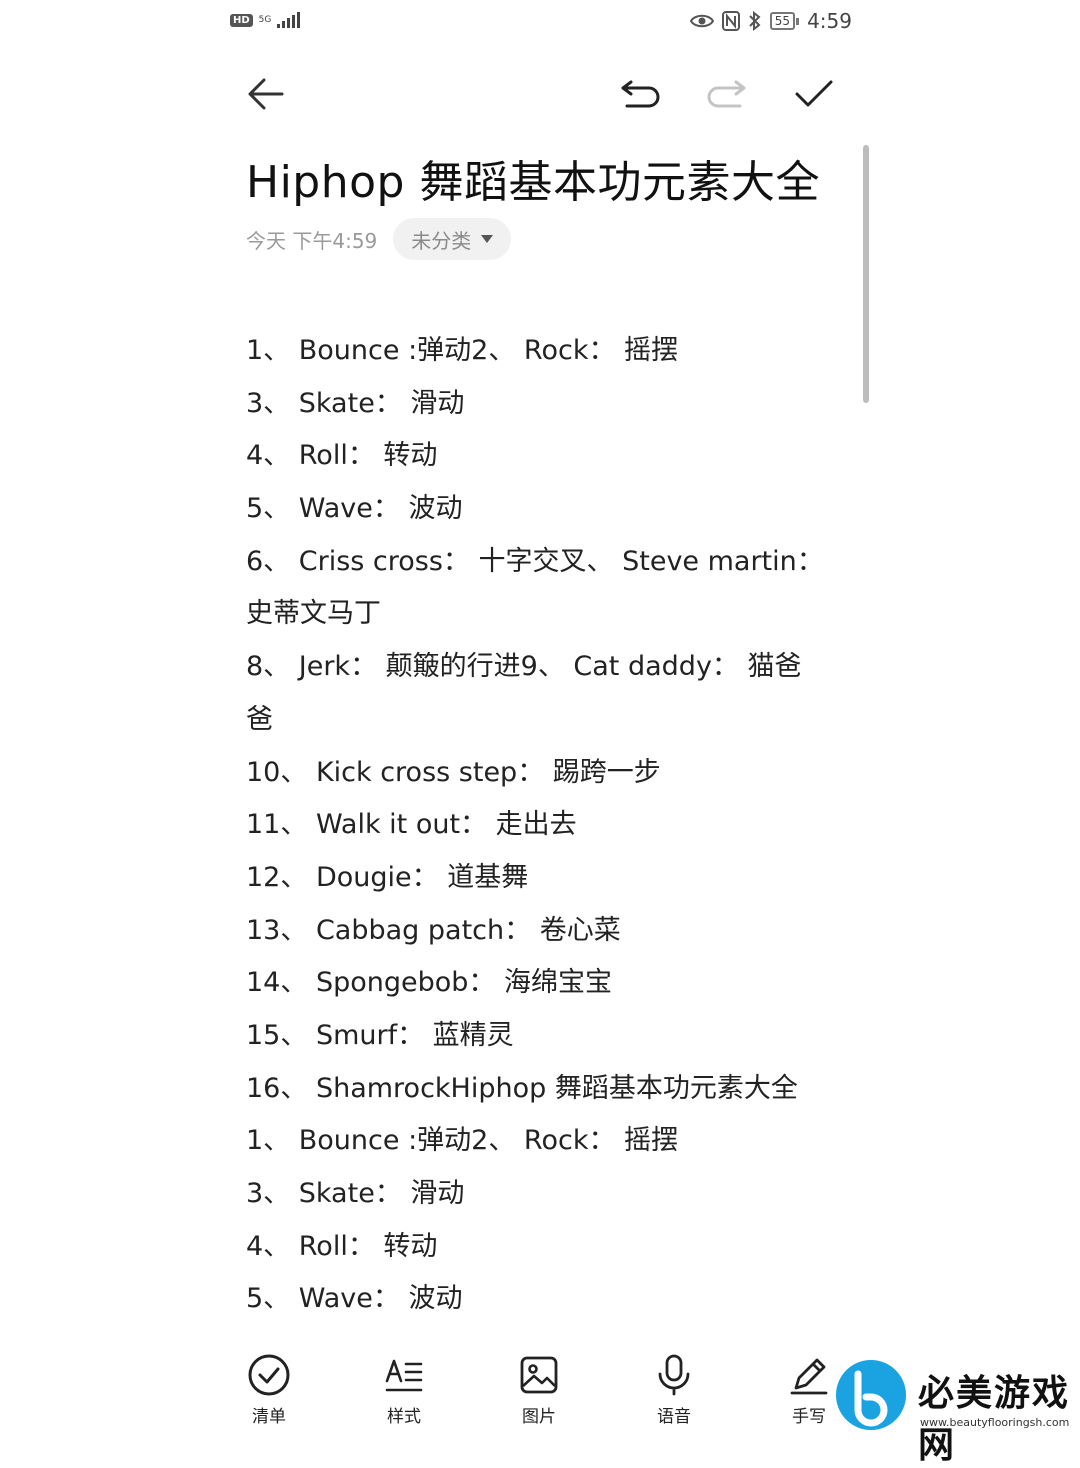 The image size is (1080, 1468). What do you see at coordinates (524, 667) in the screenshot?
I see `body-line: 8、 Jerk： 颠簸的行进9、 Cat daddy： 猫爸` at bounding box center [524, 667].